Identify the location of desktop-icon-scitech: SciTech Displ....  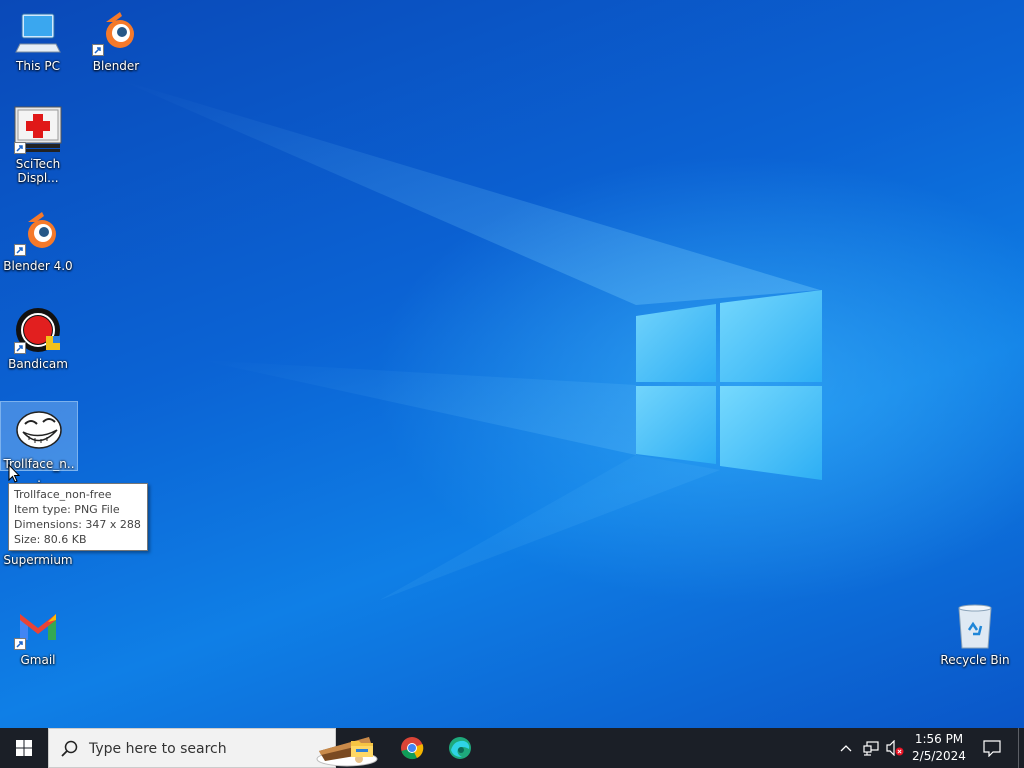
(38, 145).